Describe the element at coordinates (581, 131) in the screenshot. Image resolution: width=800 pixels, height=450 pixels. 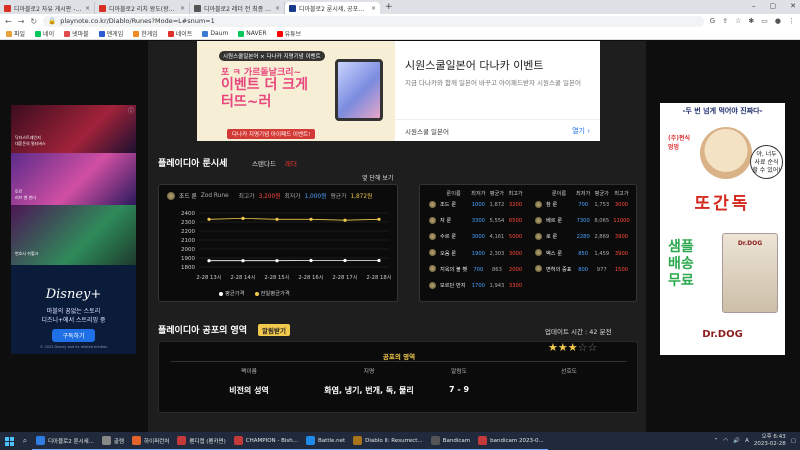
I see `ad-open-link: 열기 ›` at that location.